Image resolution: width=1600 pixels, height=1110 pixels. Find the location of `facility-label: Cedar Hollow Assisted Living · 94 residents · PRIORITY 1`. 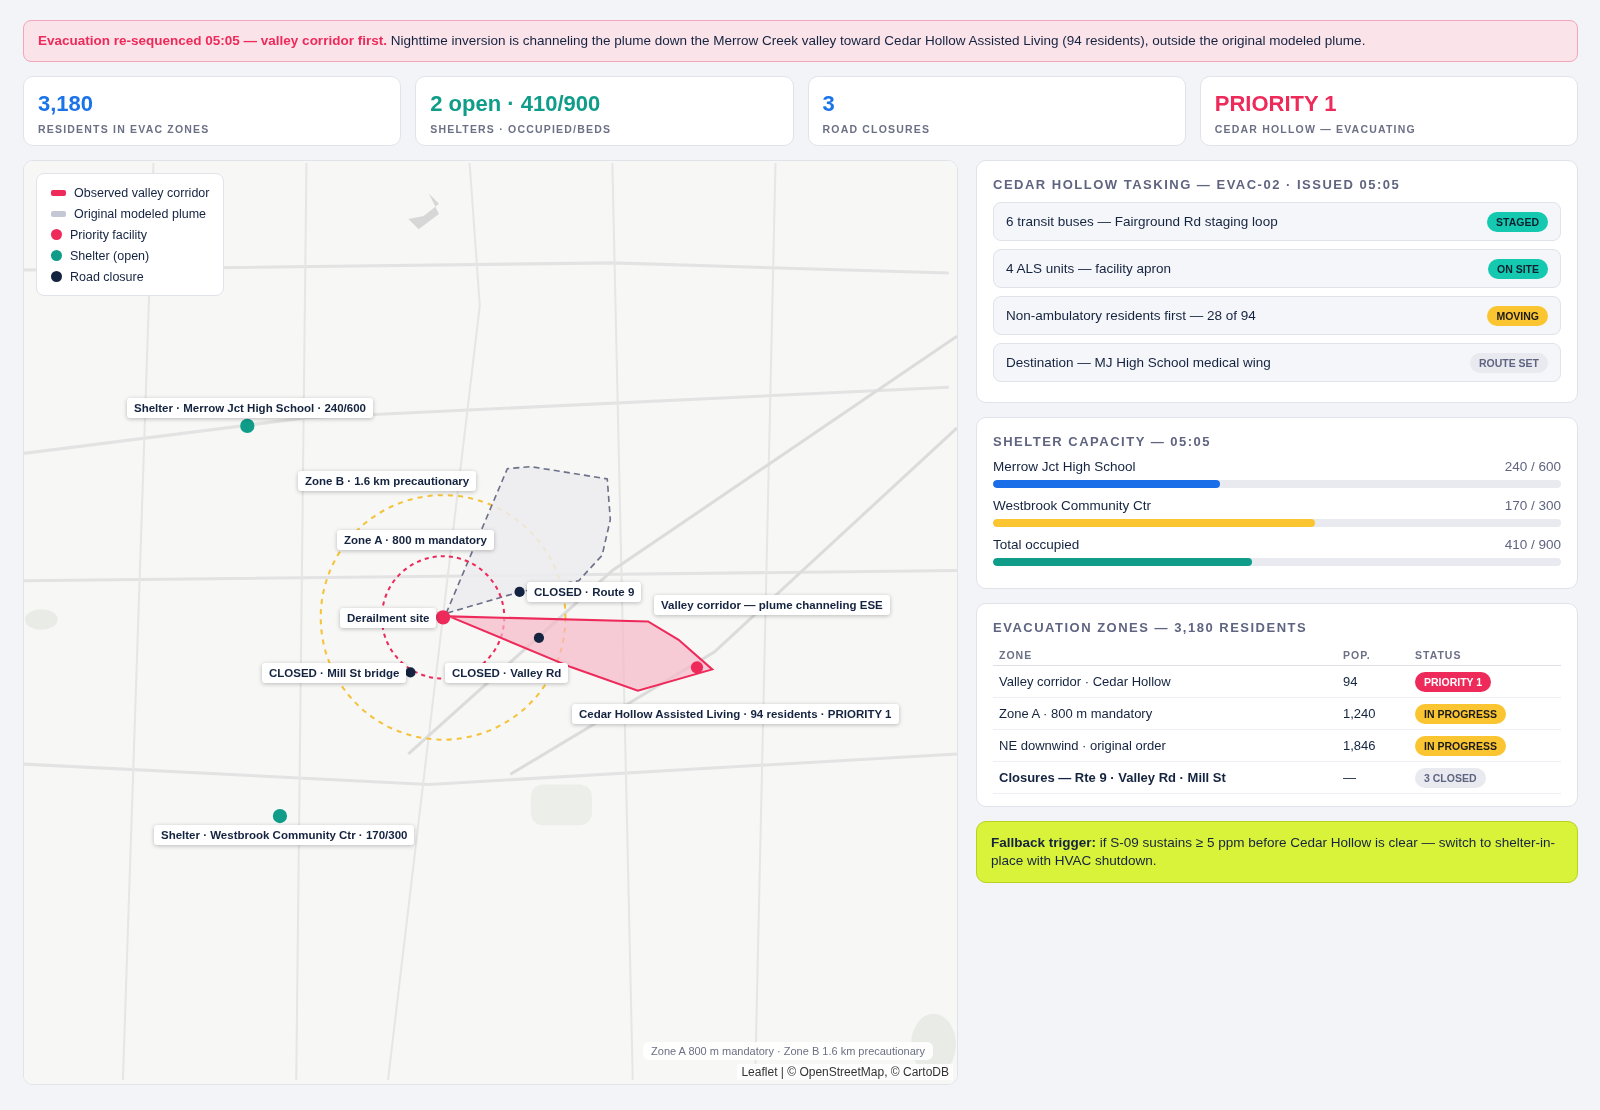

facility-label: Cedar Hollow Assisted Living · 94 residents · PRIORITY 1 is located at coordinates (735, 714).